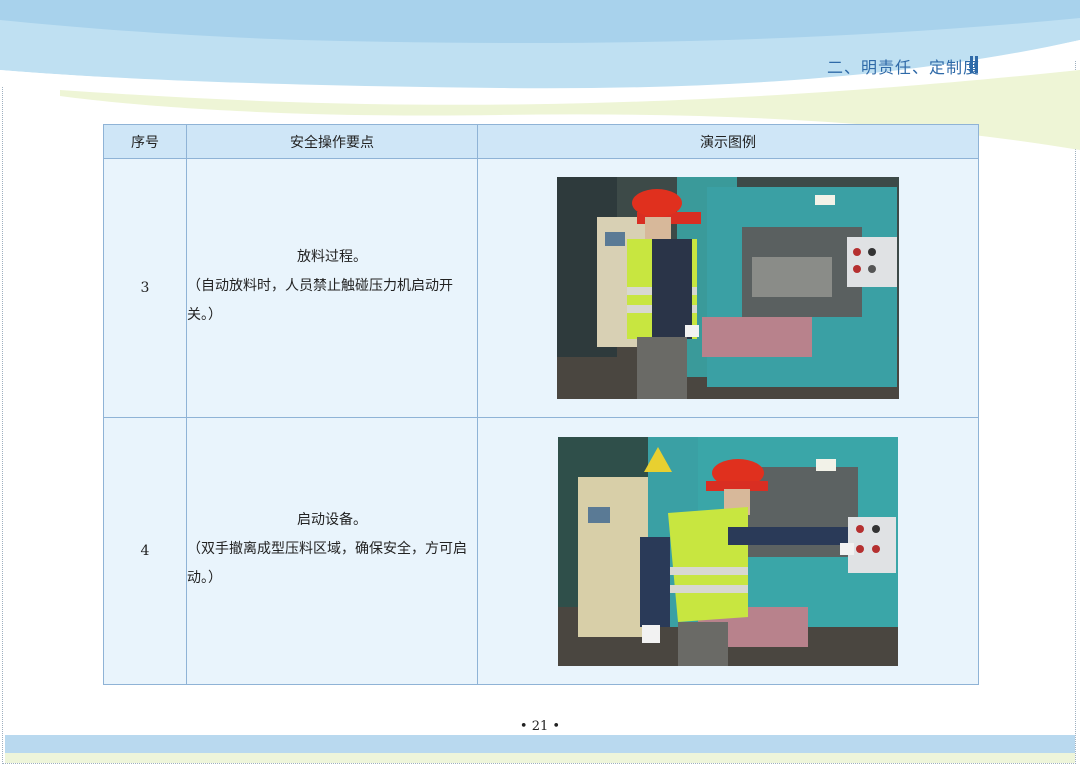  I want to click on worker-beside-press-photo, so click(728, 288).